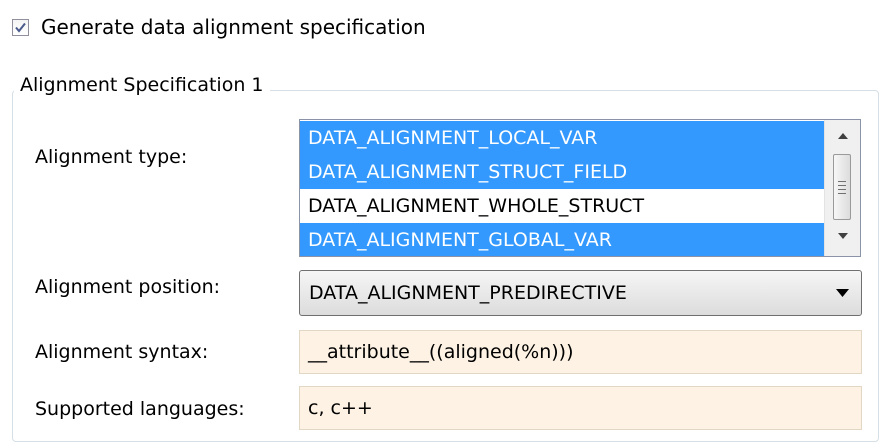 The height and width of the screenshot is (445, 881). I want to click on list-item: DATA_ALIGNMENT_STRUCT_FIELD, so click(562, 172).